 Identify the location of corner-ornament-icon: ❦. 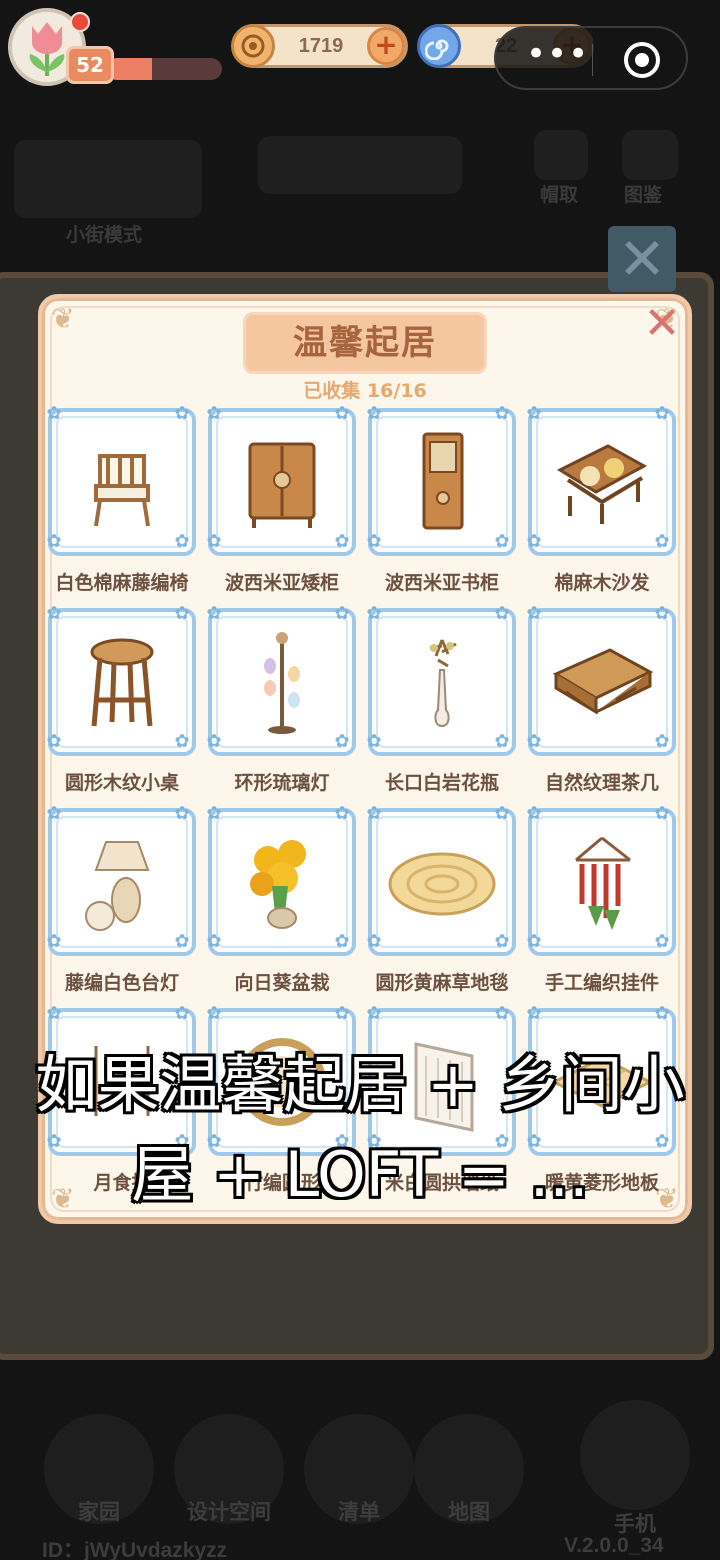
(63, 318).